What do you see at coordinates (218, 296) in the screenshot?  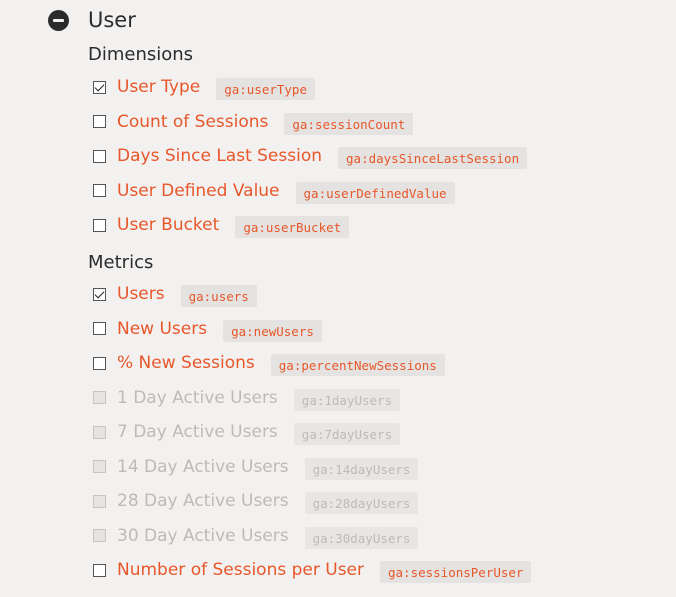 I see `api-name-badge: ga:users` at bounding box center [218, 296].